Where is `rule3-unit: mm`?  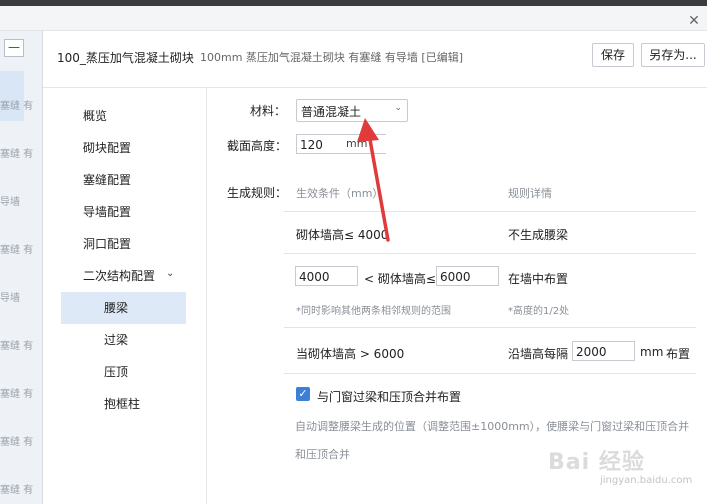
rule3-unit: mm is located at coordinates (652, 352).